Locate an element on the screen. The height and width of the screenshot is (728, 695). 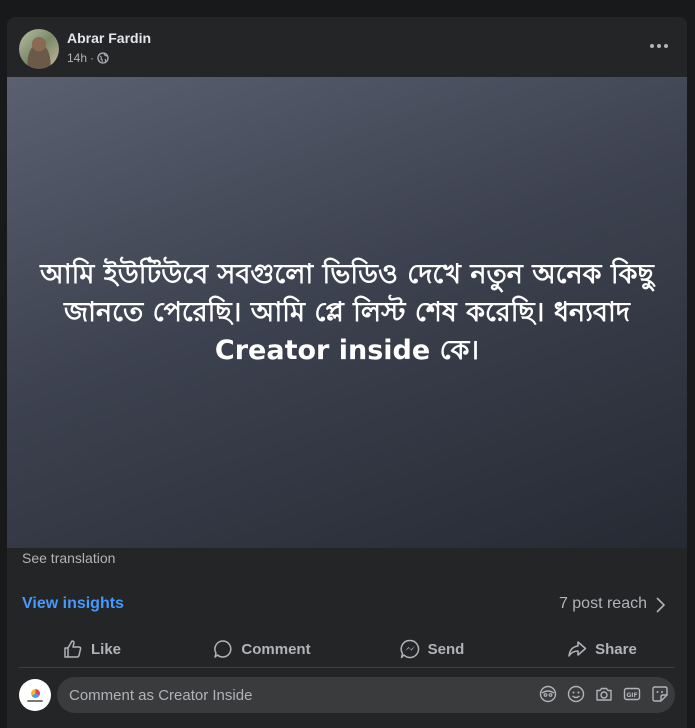
avatar-sticker-icon is located at coordinates (548, 694).